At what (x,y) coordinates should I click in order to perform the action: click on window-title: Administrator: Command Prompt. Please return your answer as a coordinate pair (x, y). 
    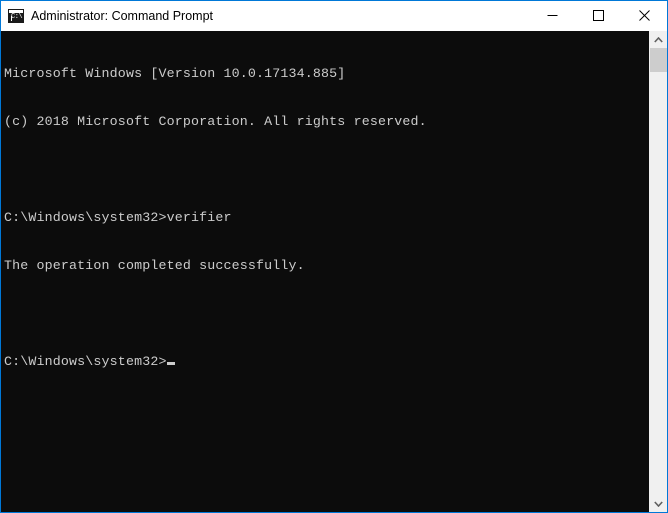
    Looking at the image, I should click on (122, 15).